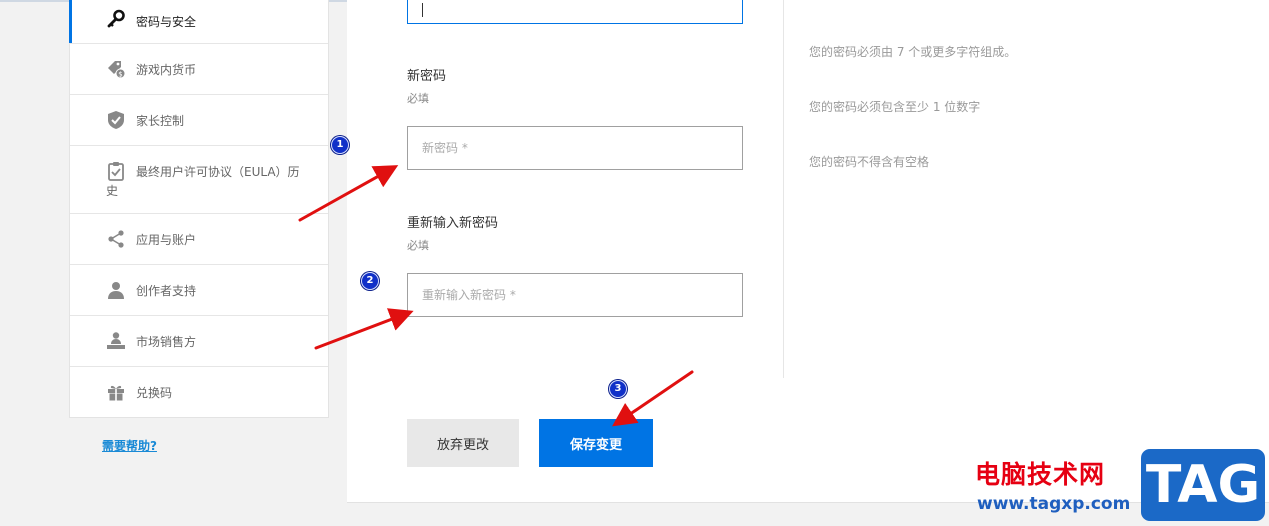  What do you see at coordinates (340, 145) in the screenshot?
I see `annotation-badge-1: 1` at bounding box center [340, 145].